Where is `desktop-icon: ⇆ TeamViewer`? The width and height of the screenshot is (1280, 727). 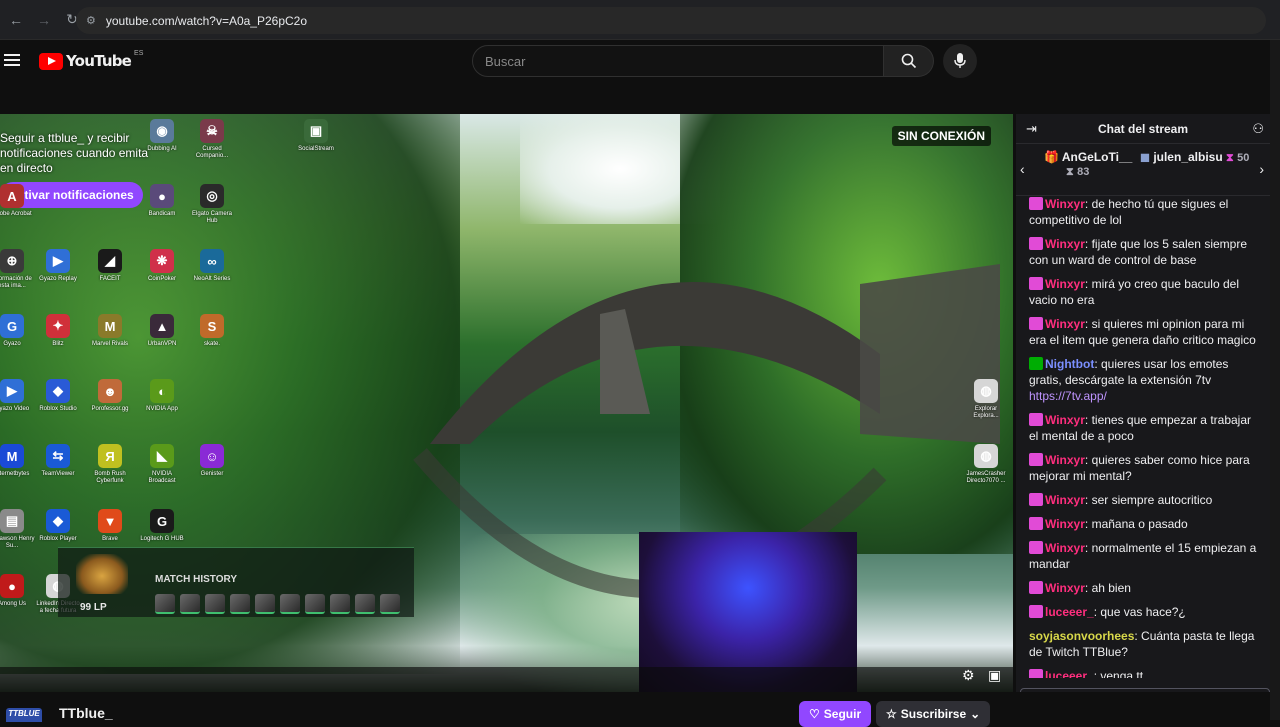 desktop-icon: ⇆ TeamViewer is located at coordinates (58, 461).